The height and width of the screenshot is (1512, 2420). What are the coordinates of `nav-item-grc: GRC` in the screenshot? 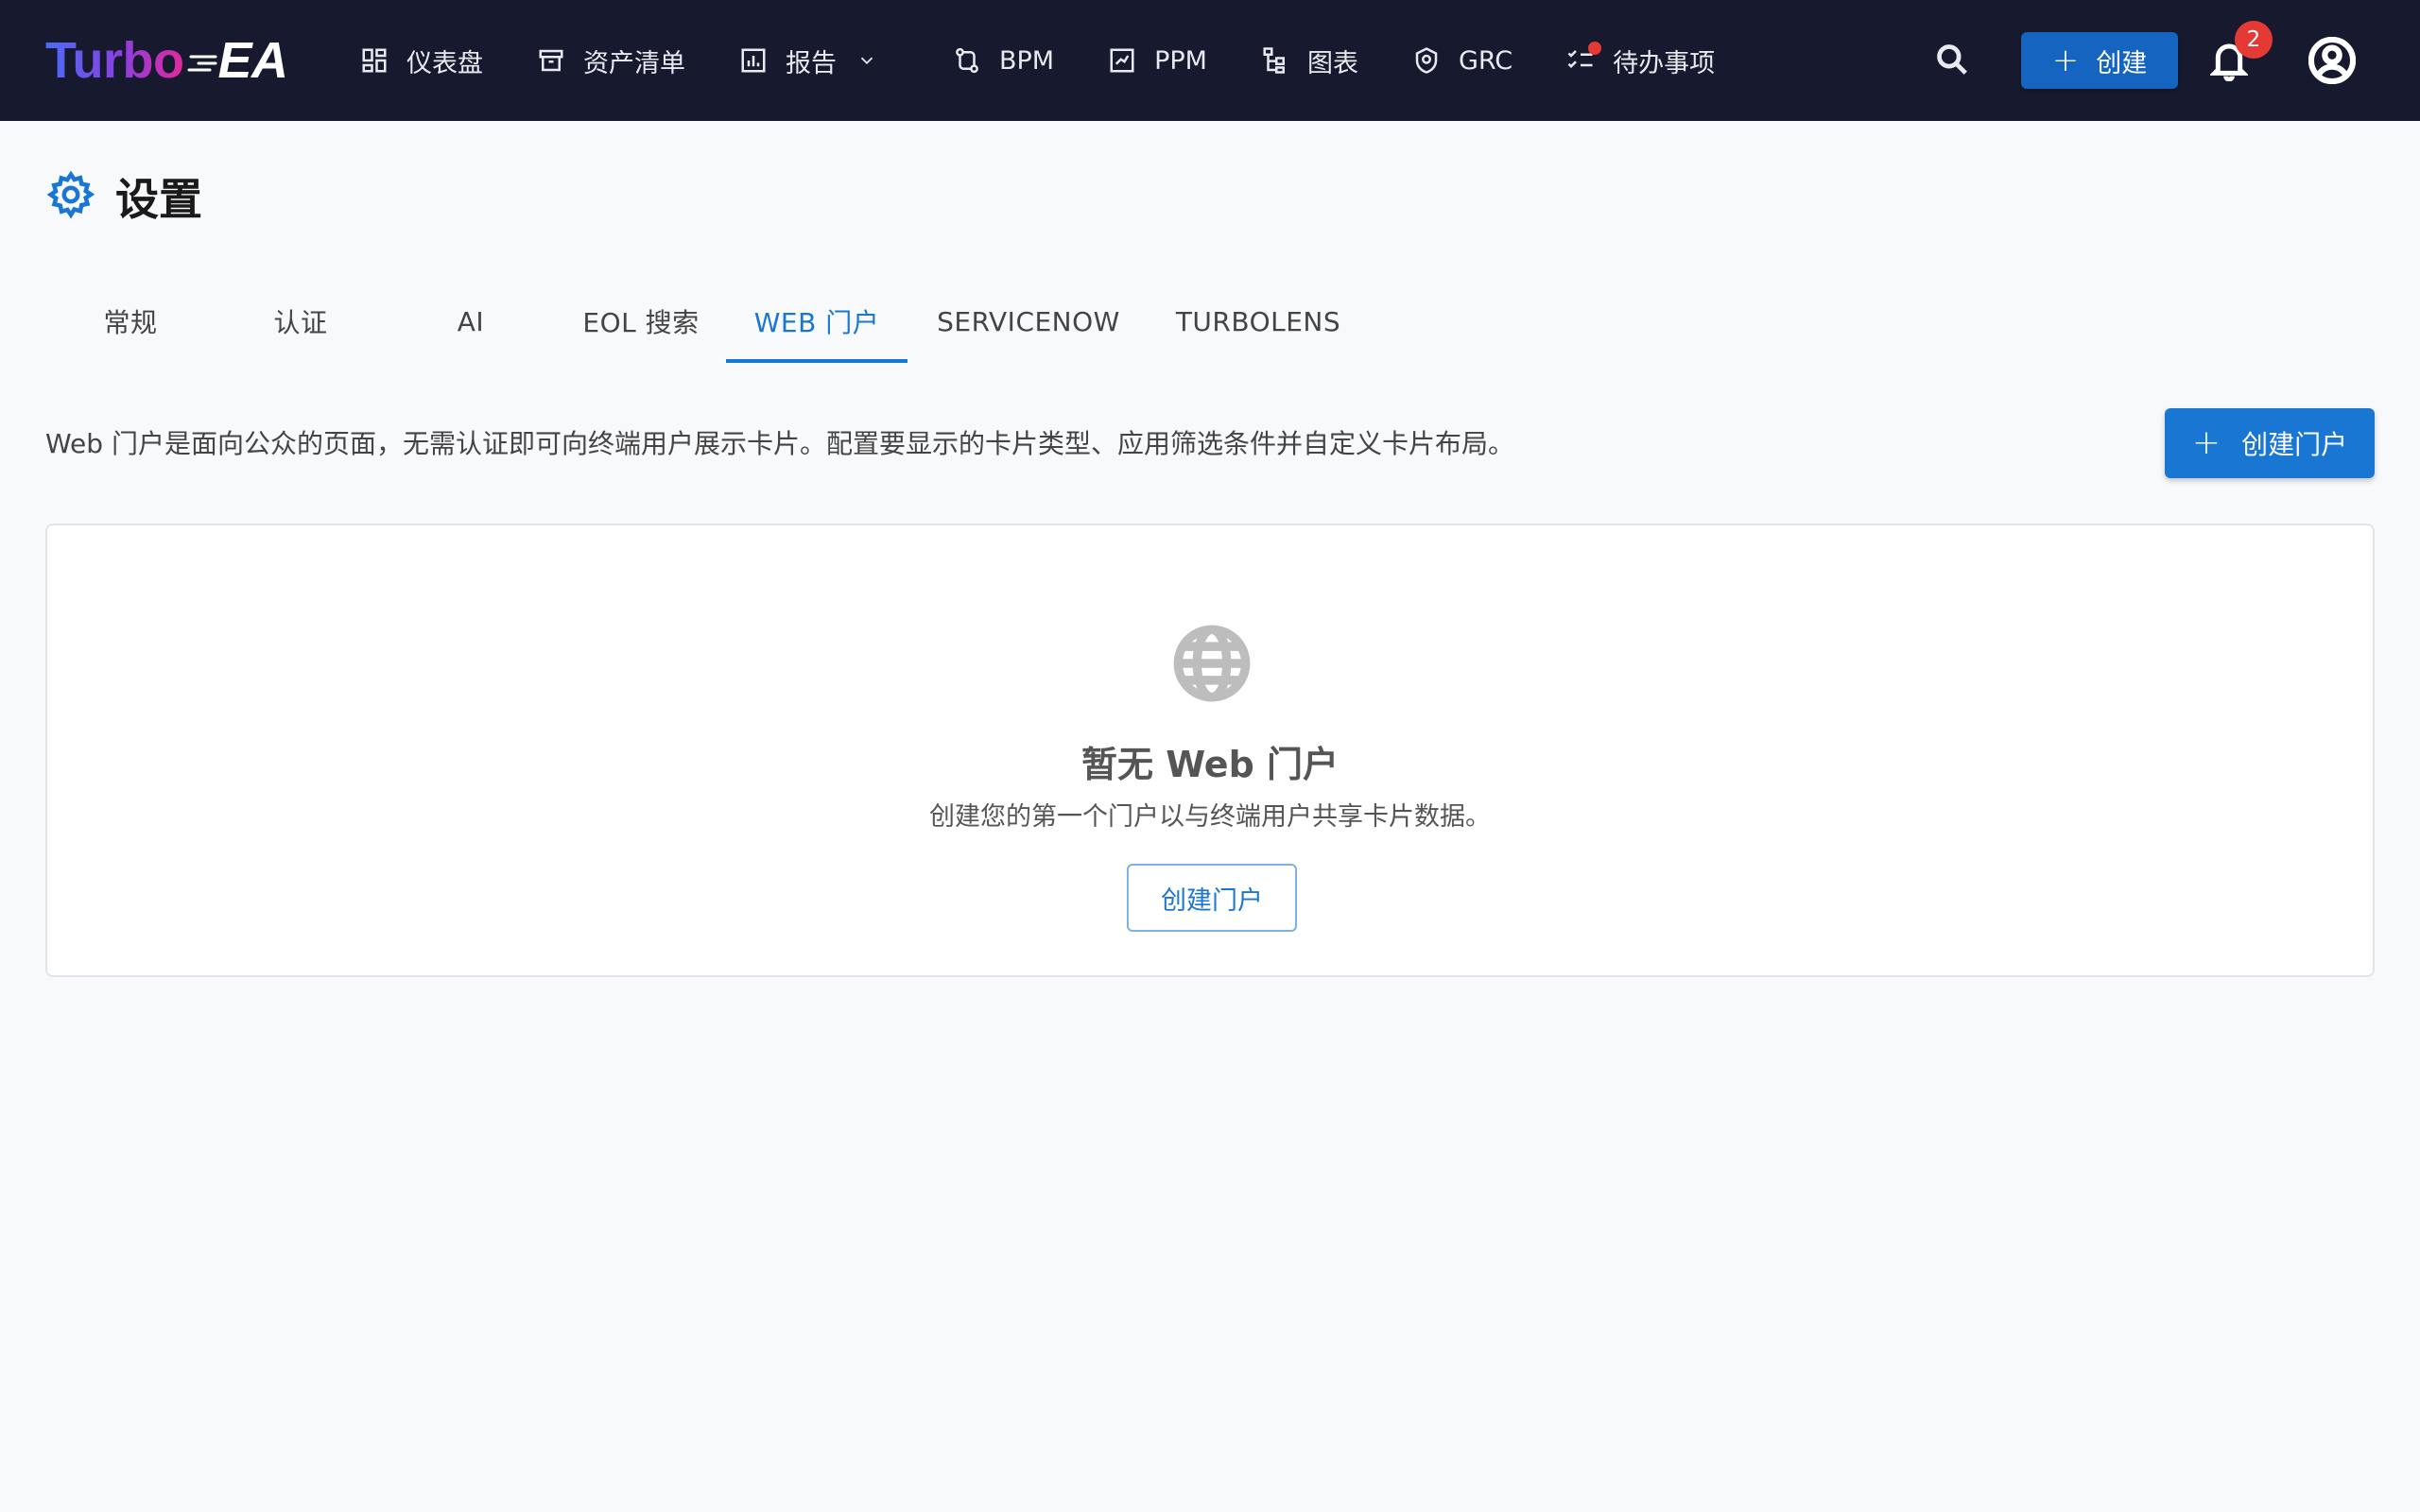 It's located at (1461, 60).